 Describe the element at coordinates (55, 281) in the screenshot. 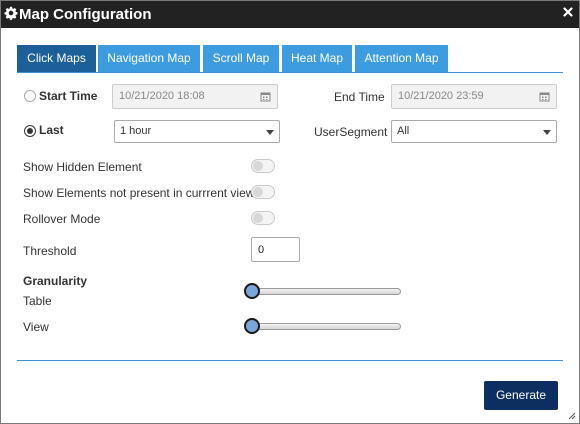

I see `granularity-heading: Granularity` at that location.